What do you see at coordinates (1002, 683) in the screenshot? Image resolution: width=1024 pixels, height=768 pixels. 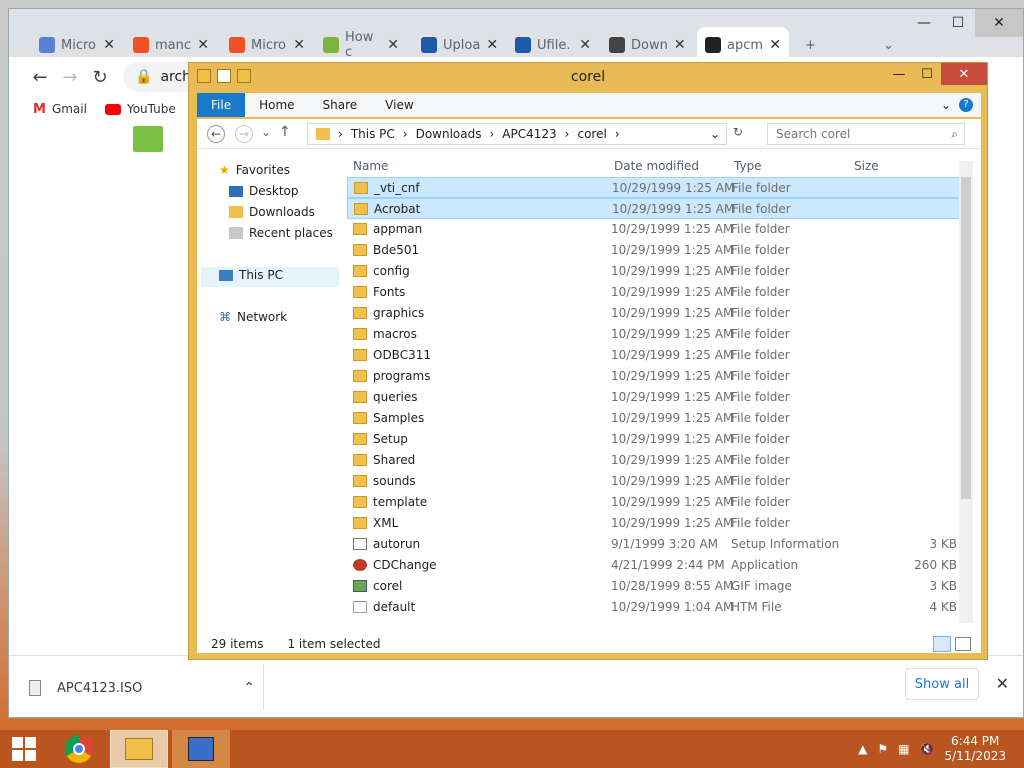 I see `close-downloads-icon: ✕` at bounding box center [1002, 683].